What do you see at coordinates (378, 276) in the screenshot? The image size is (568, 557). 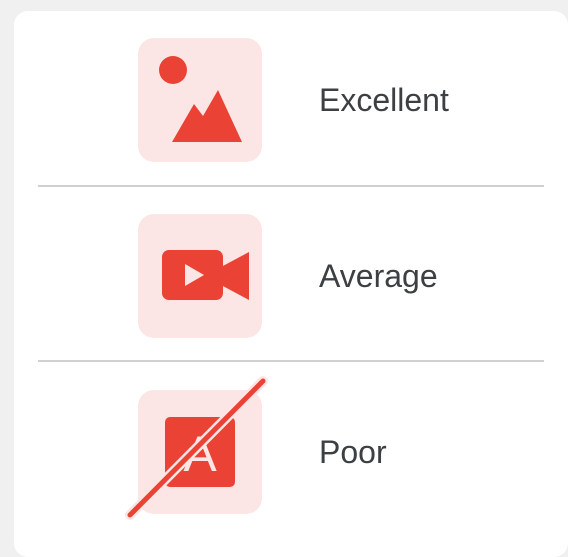 I see `quality-label-average: Average` at bounding box center [378, 276].